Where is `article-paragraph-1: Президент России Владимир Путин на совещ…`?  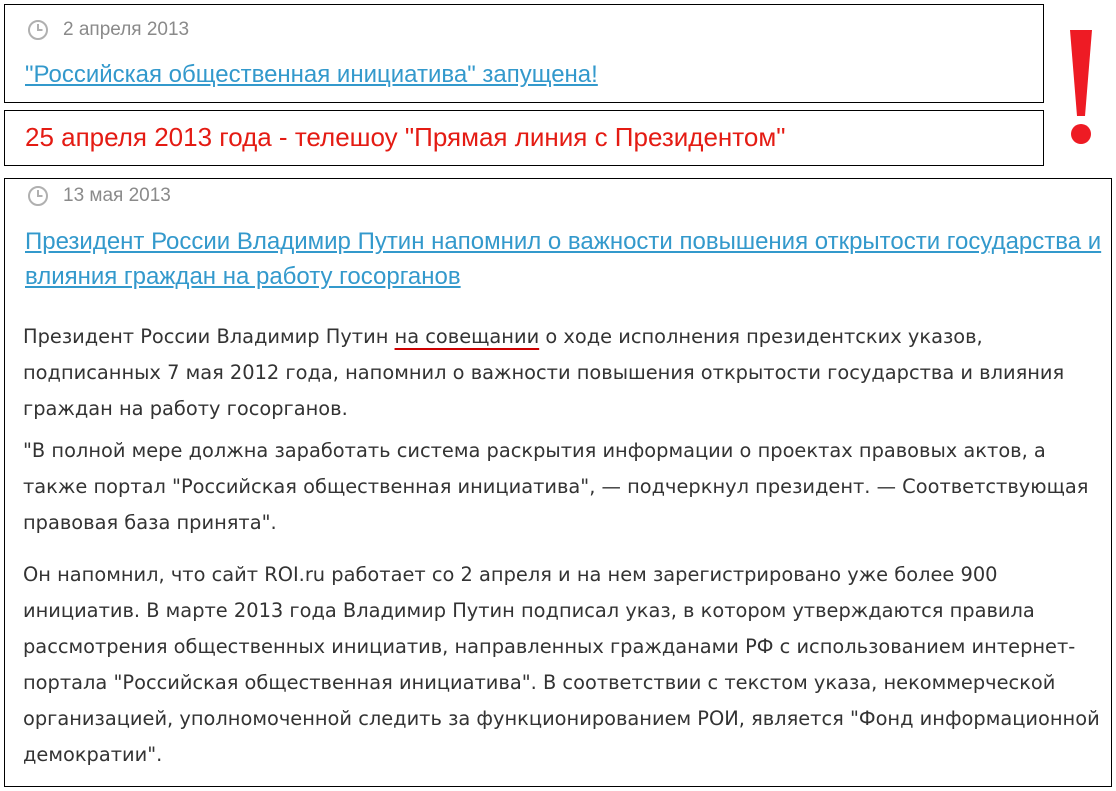 article-paragraph-1: Президент России Владимир Путин на совещ… is located at coordinates (568, 373).